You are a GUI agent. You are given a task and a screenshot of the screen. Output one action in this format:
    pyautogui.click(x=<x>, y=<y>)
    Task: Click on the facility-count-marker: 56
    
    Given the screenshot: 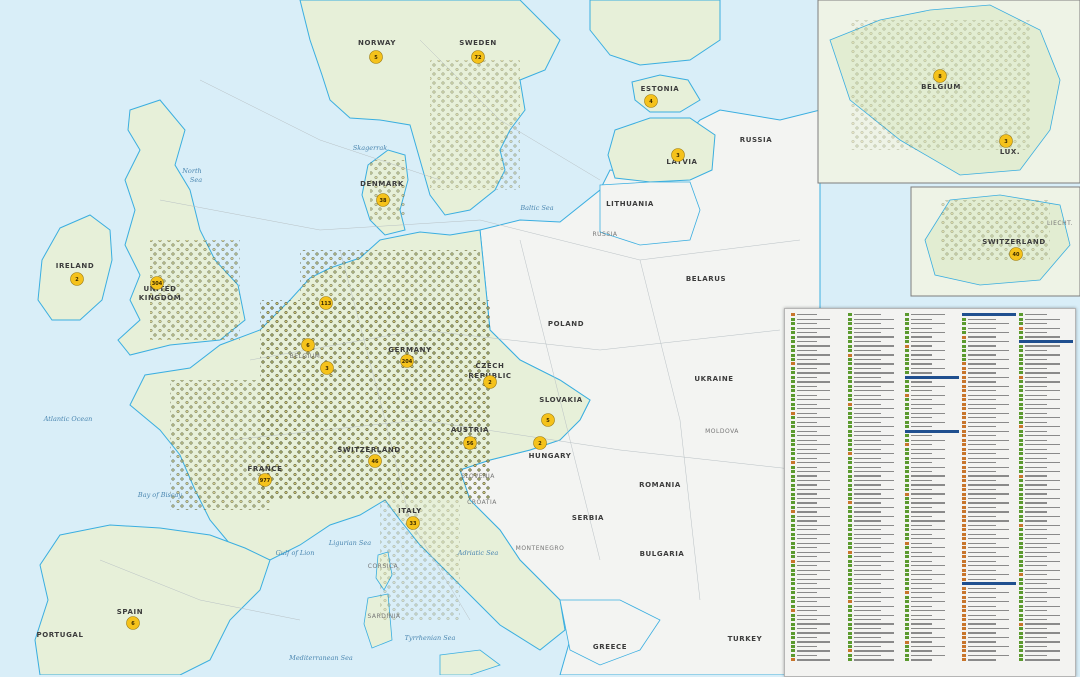 What is the action you would take?
    pyautogui.click(x=470, y=443)
    